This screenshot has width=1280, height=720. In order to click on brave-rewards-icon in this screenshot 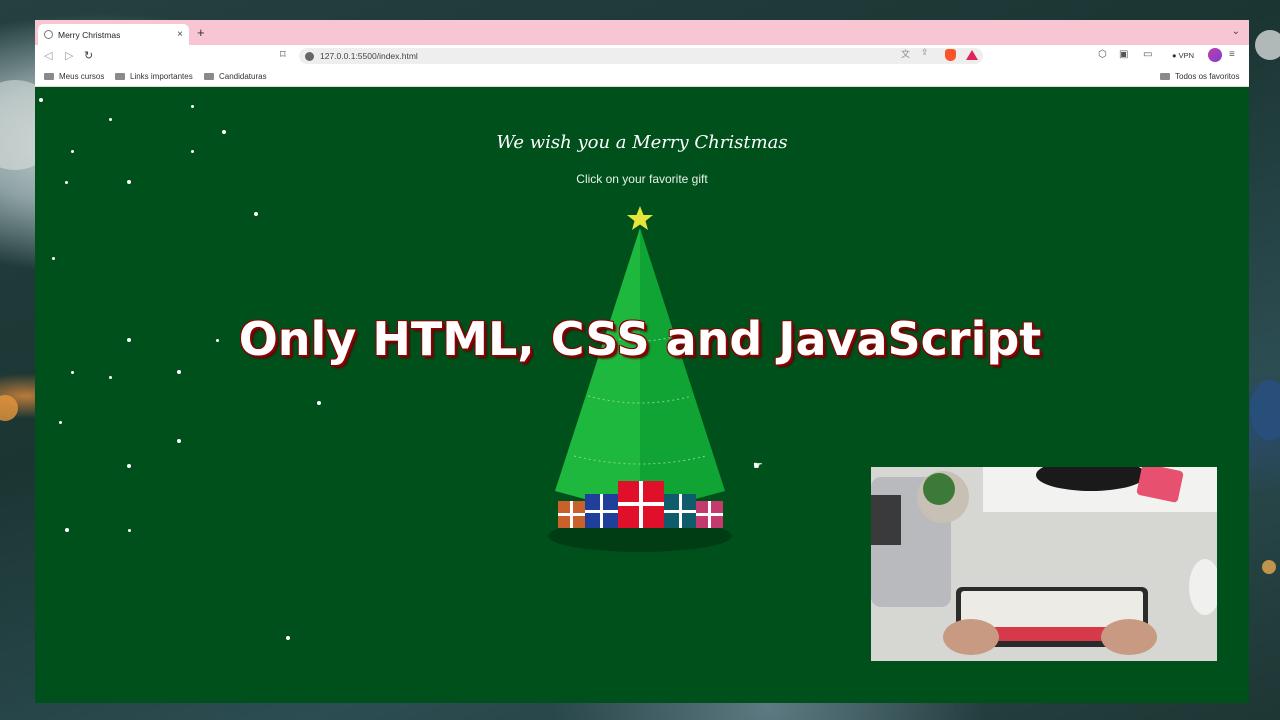, I will do `click(972, 55)`.